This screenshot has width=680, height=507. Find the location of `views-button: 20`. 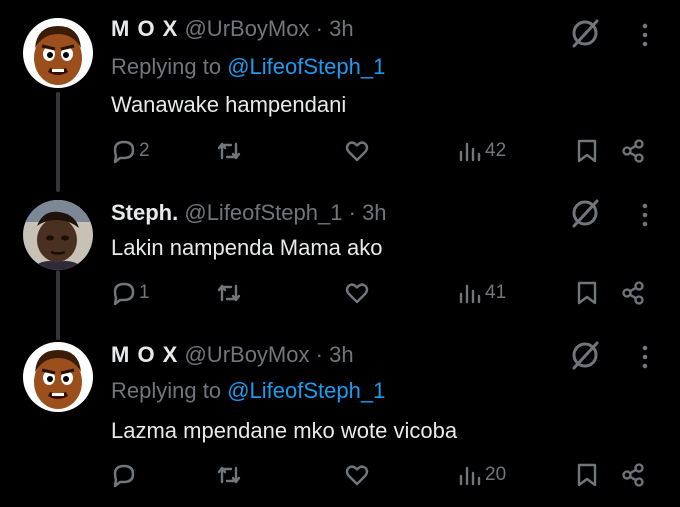

views-button: 20 is located at coordinates (481, 475).